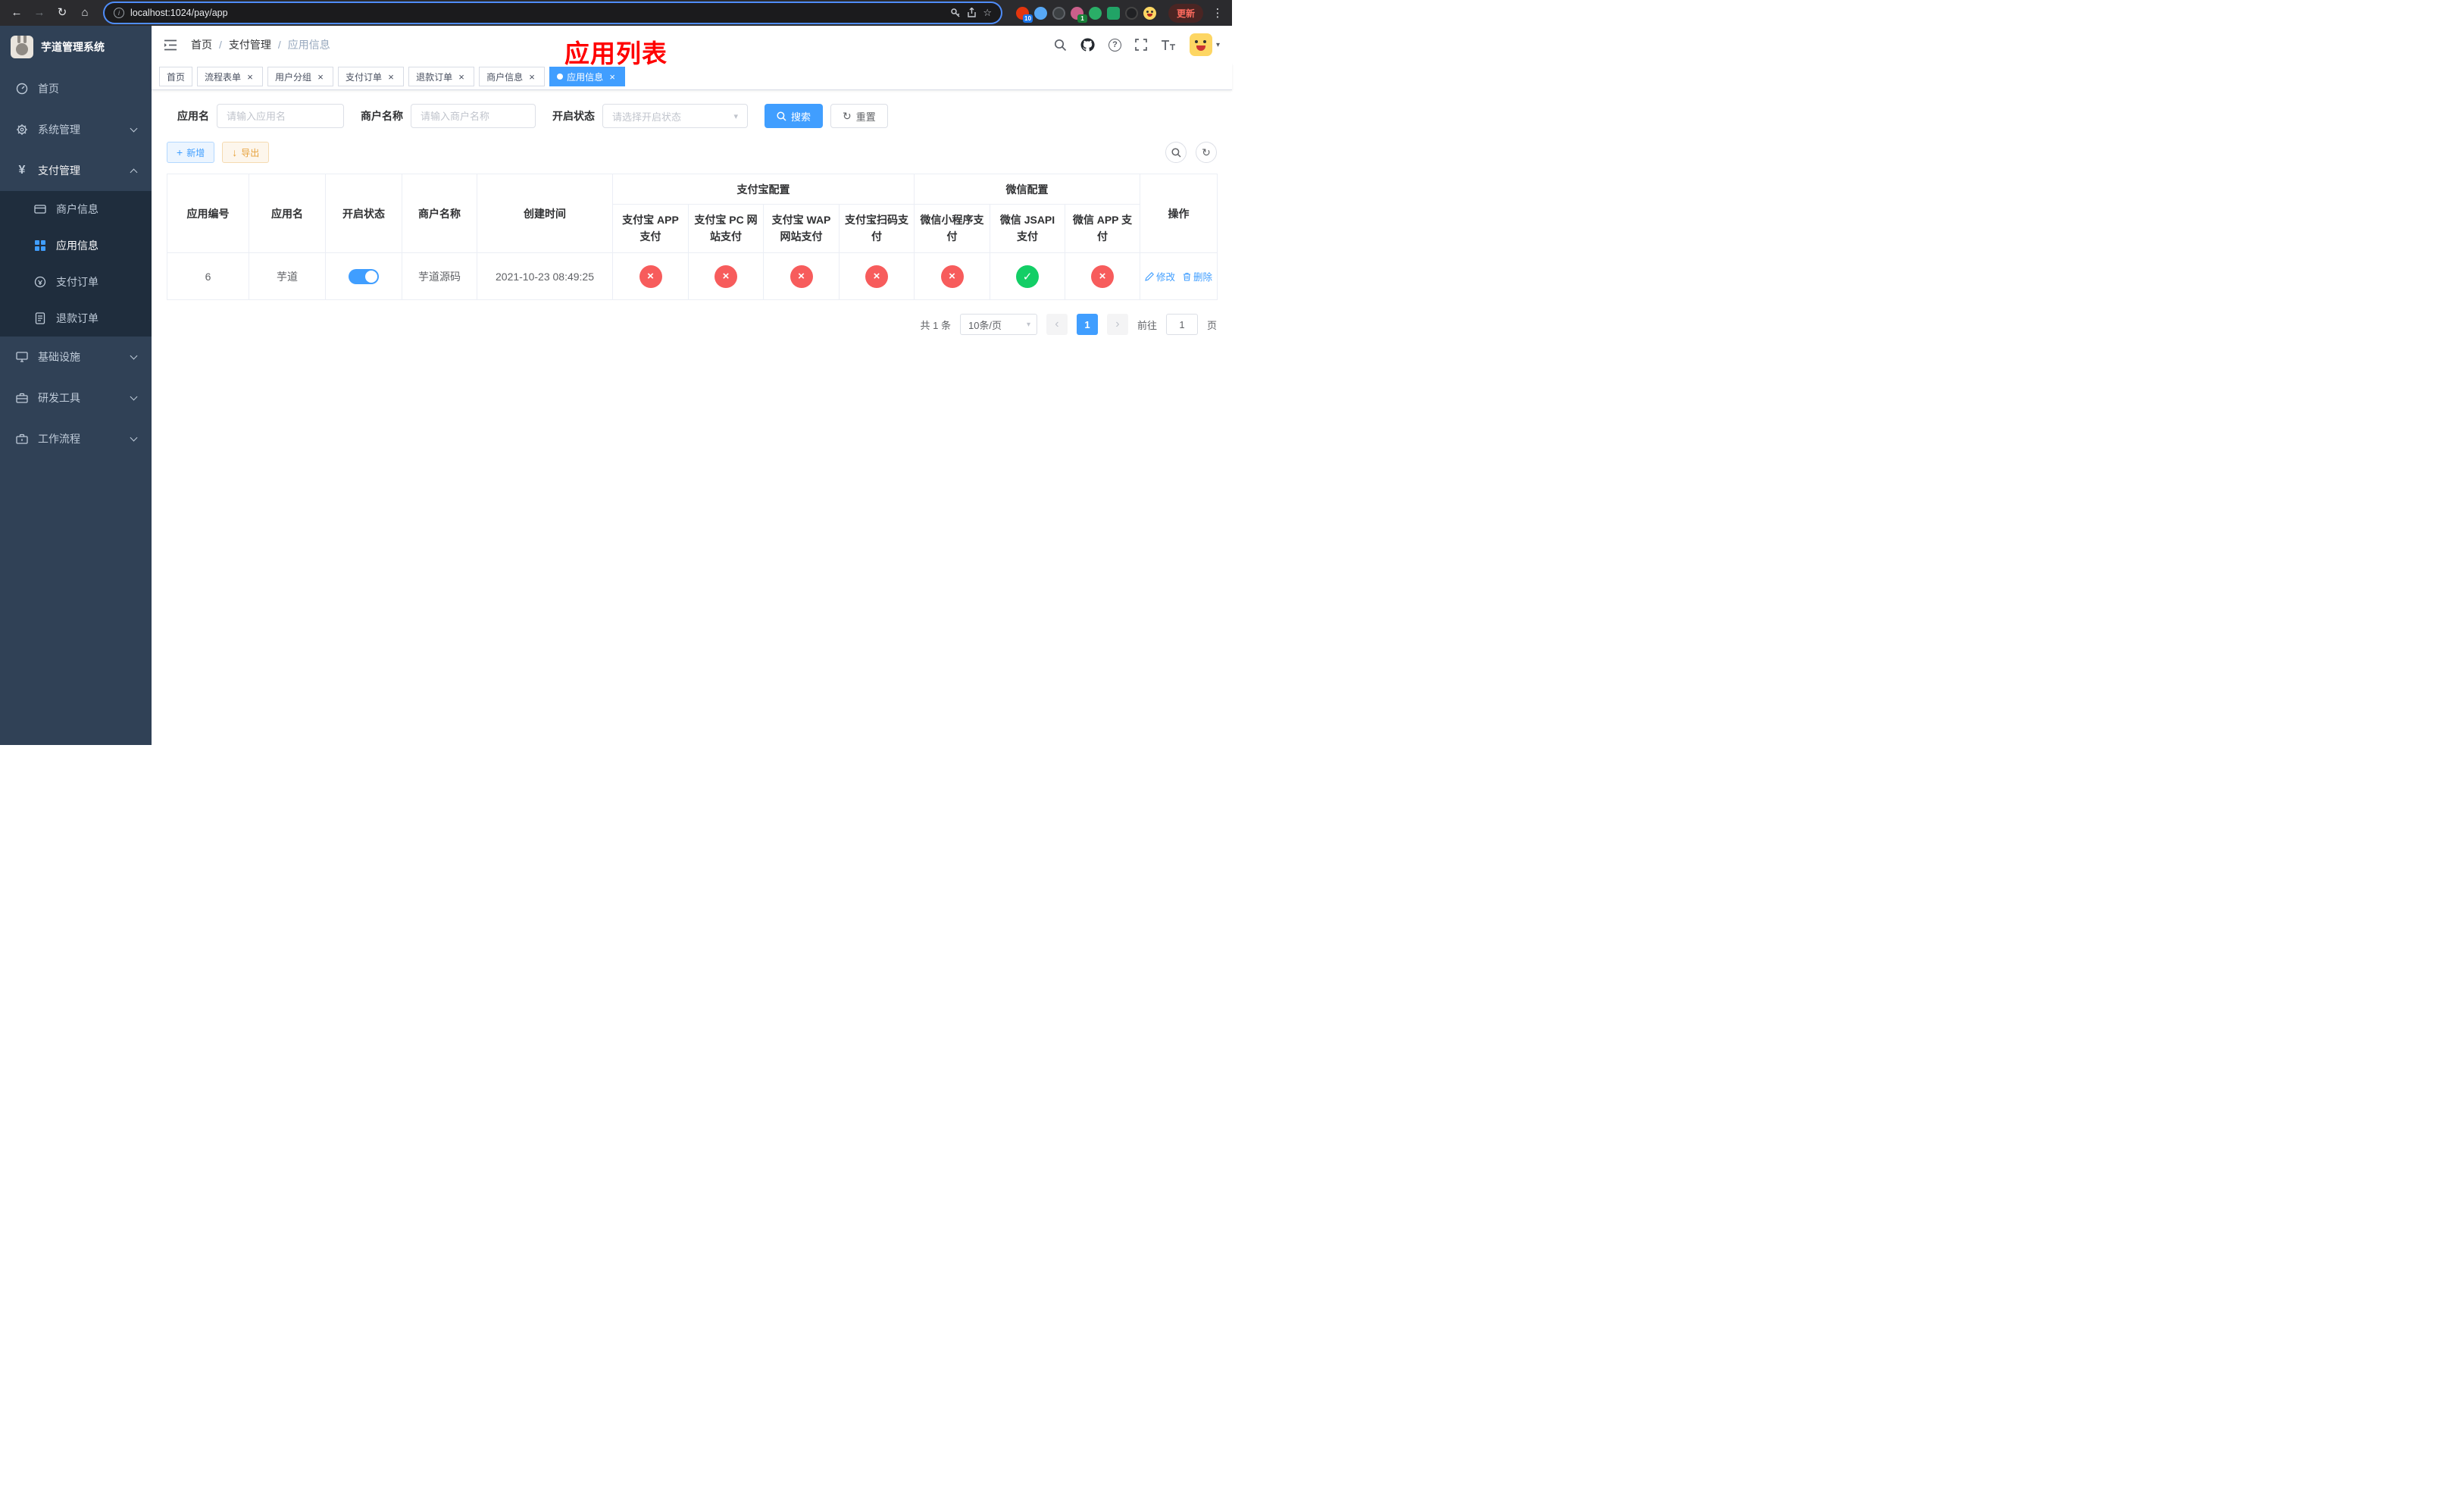  What do you see at coordinates (364, 276) in the screenshot?
I see `status-switch` at bounding box center [364, 276].